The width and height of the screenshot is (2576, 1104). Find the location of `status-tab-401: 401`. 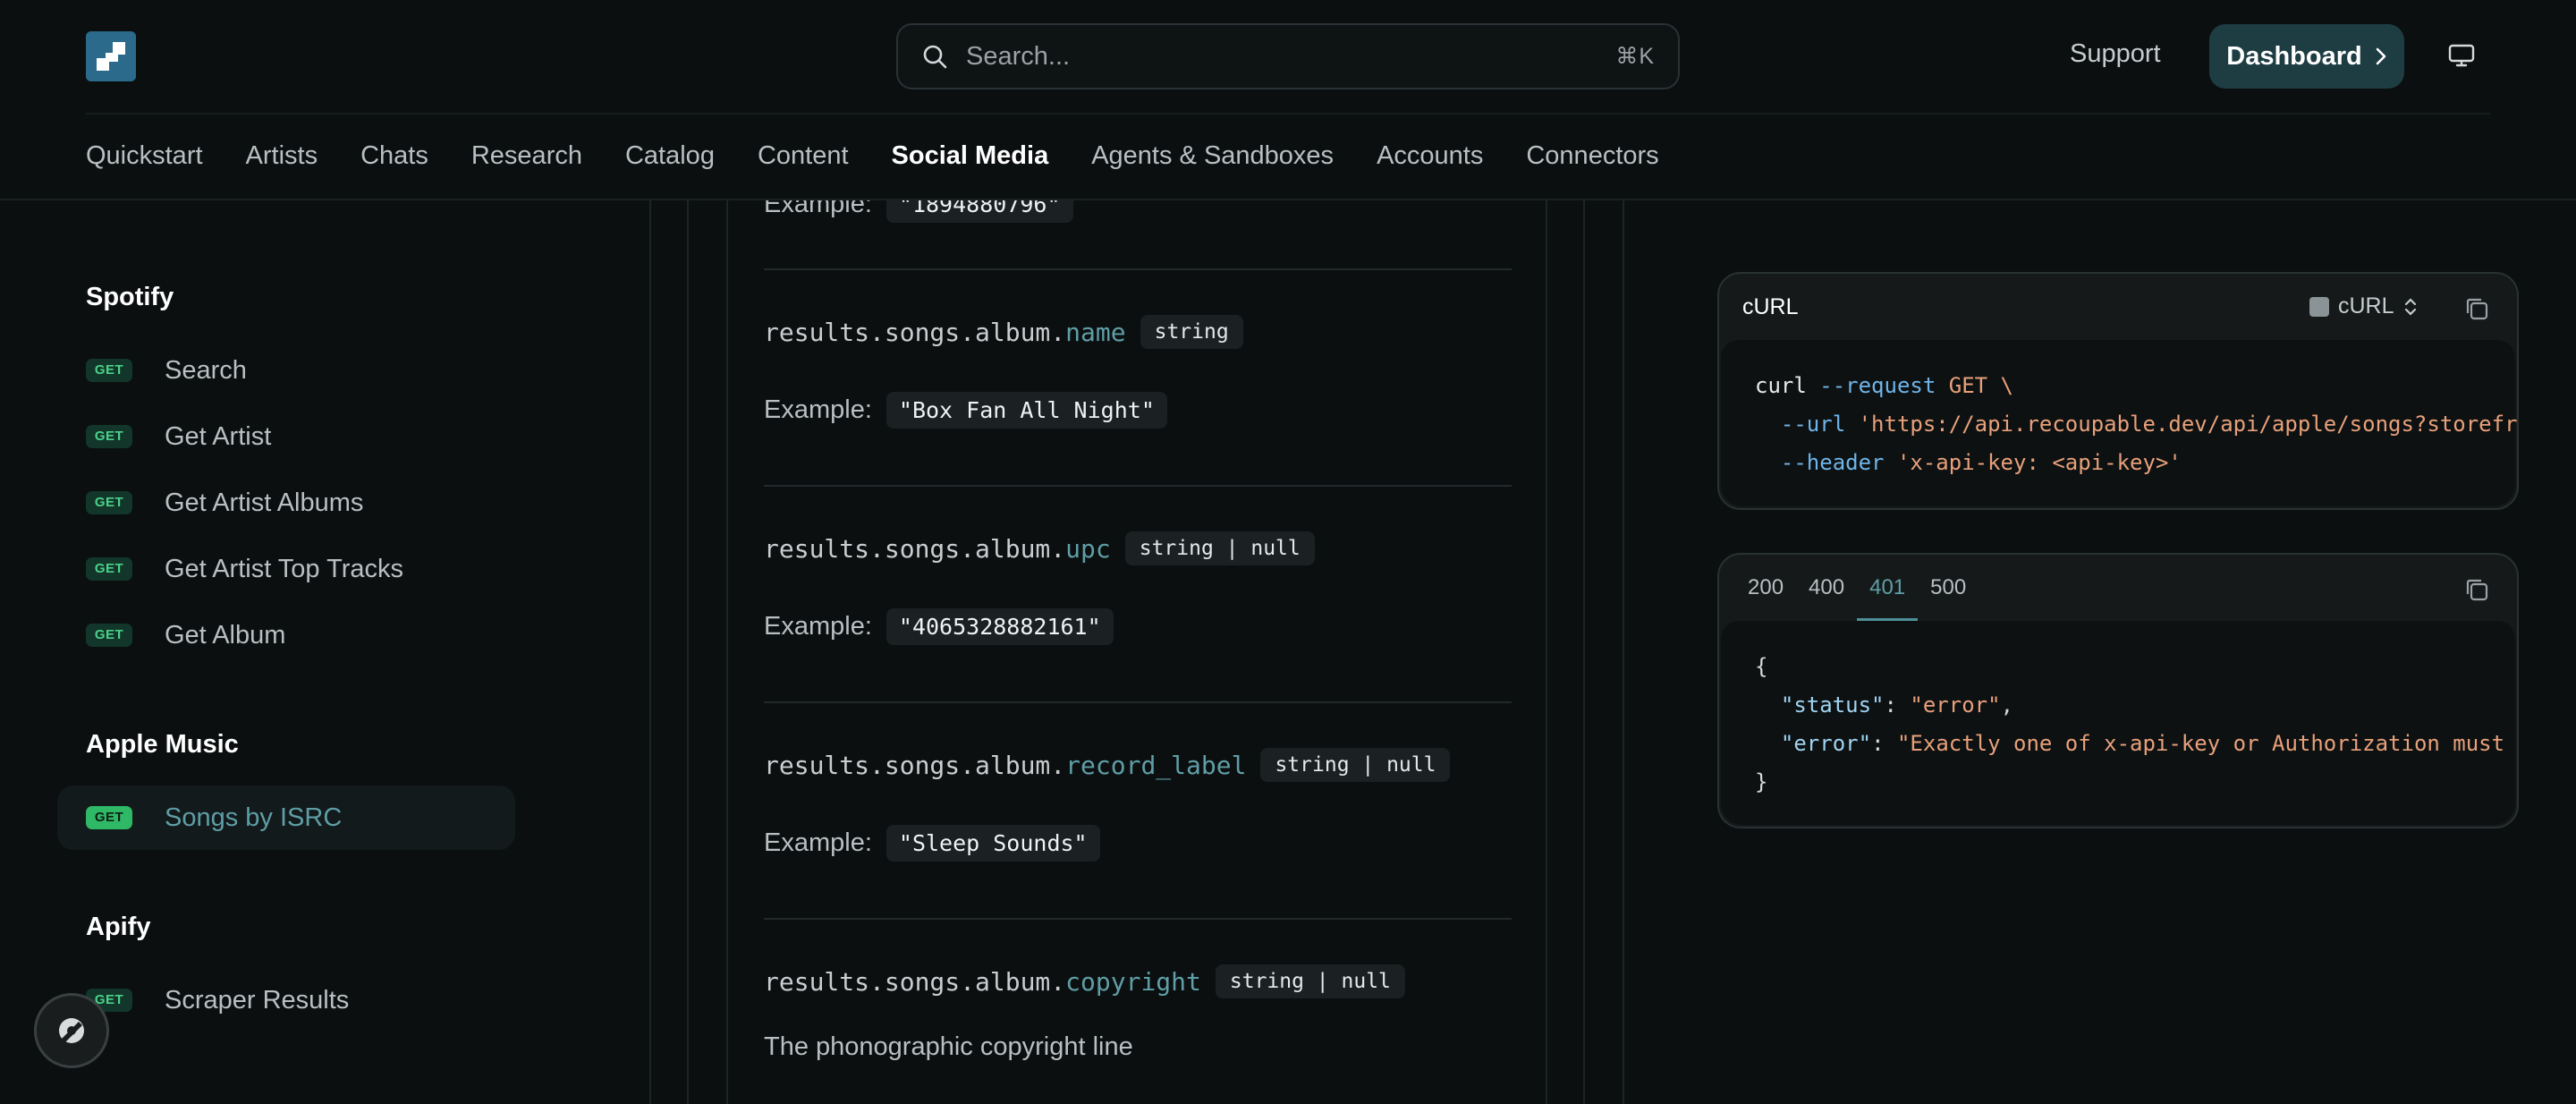

status-tab-401: 401 is located at coordinates (1888, 588).